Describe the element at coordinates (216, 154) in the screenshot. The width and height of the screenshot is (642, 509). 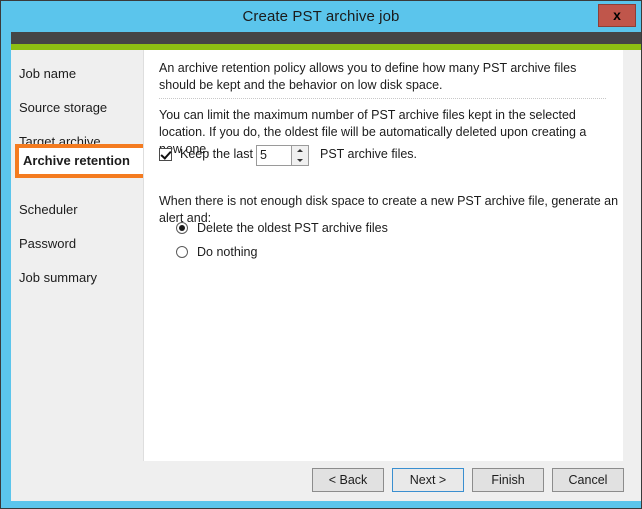
I see `keep-last-label: Keep the last` at that location.